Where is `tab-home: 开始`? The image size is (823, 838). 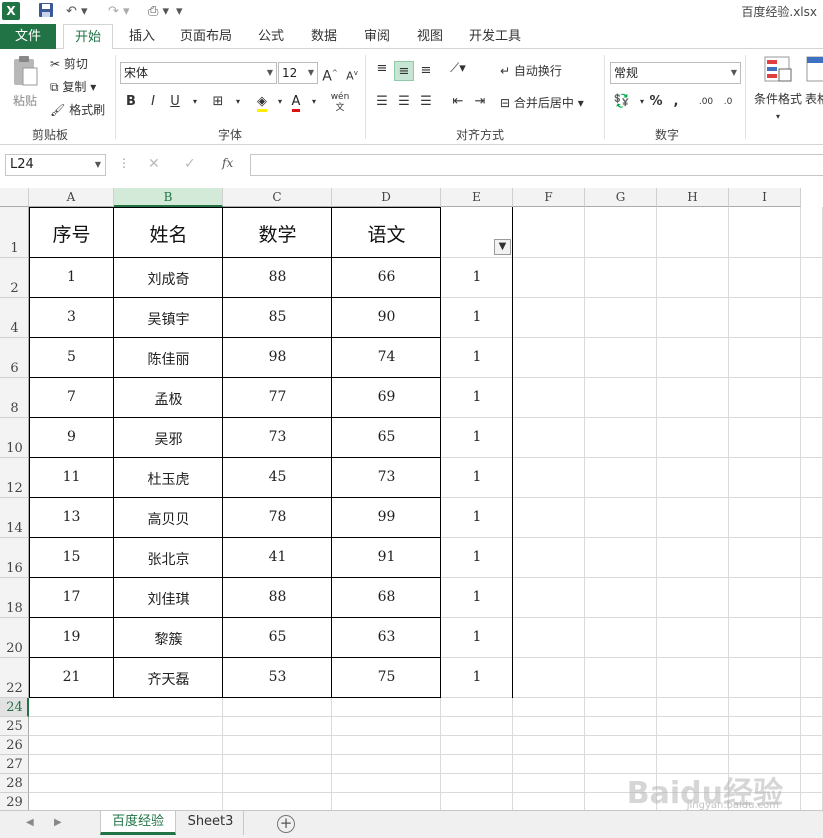
tab-home: 开始 is located at coordinates (88, 37).